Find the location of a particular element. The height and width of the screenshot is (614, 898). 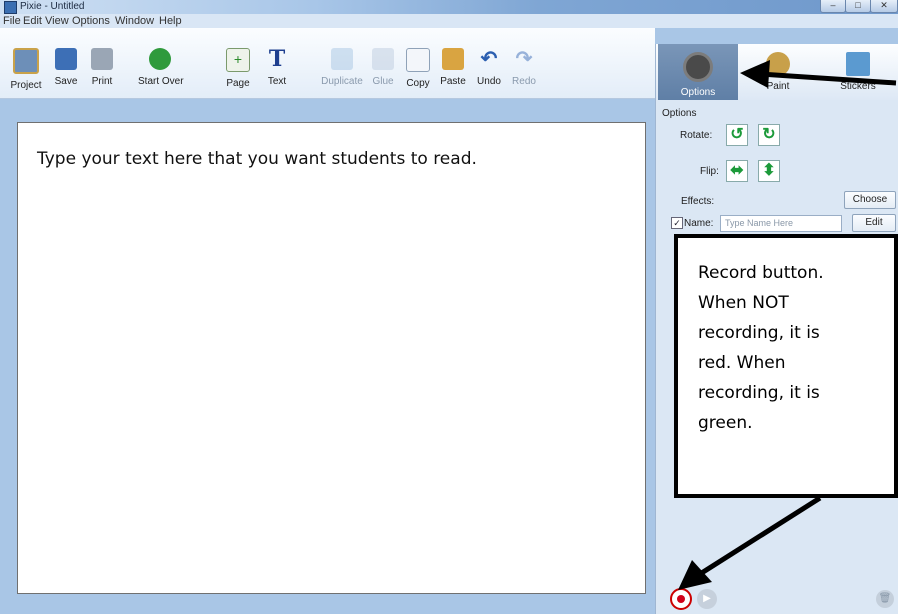

arrow-to-record-button is located at coordinates (750, 542).